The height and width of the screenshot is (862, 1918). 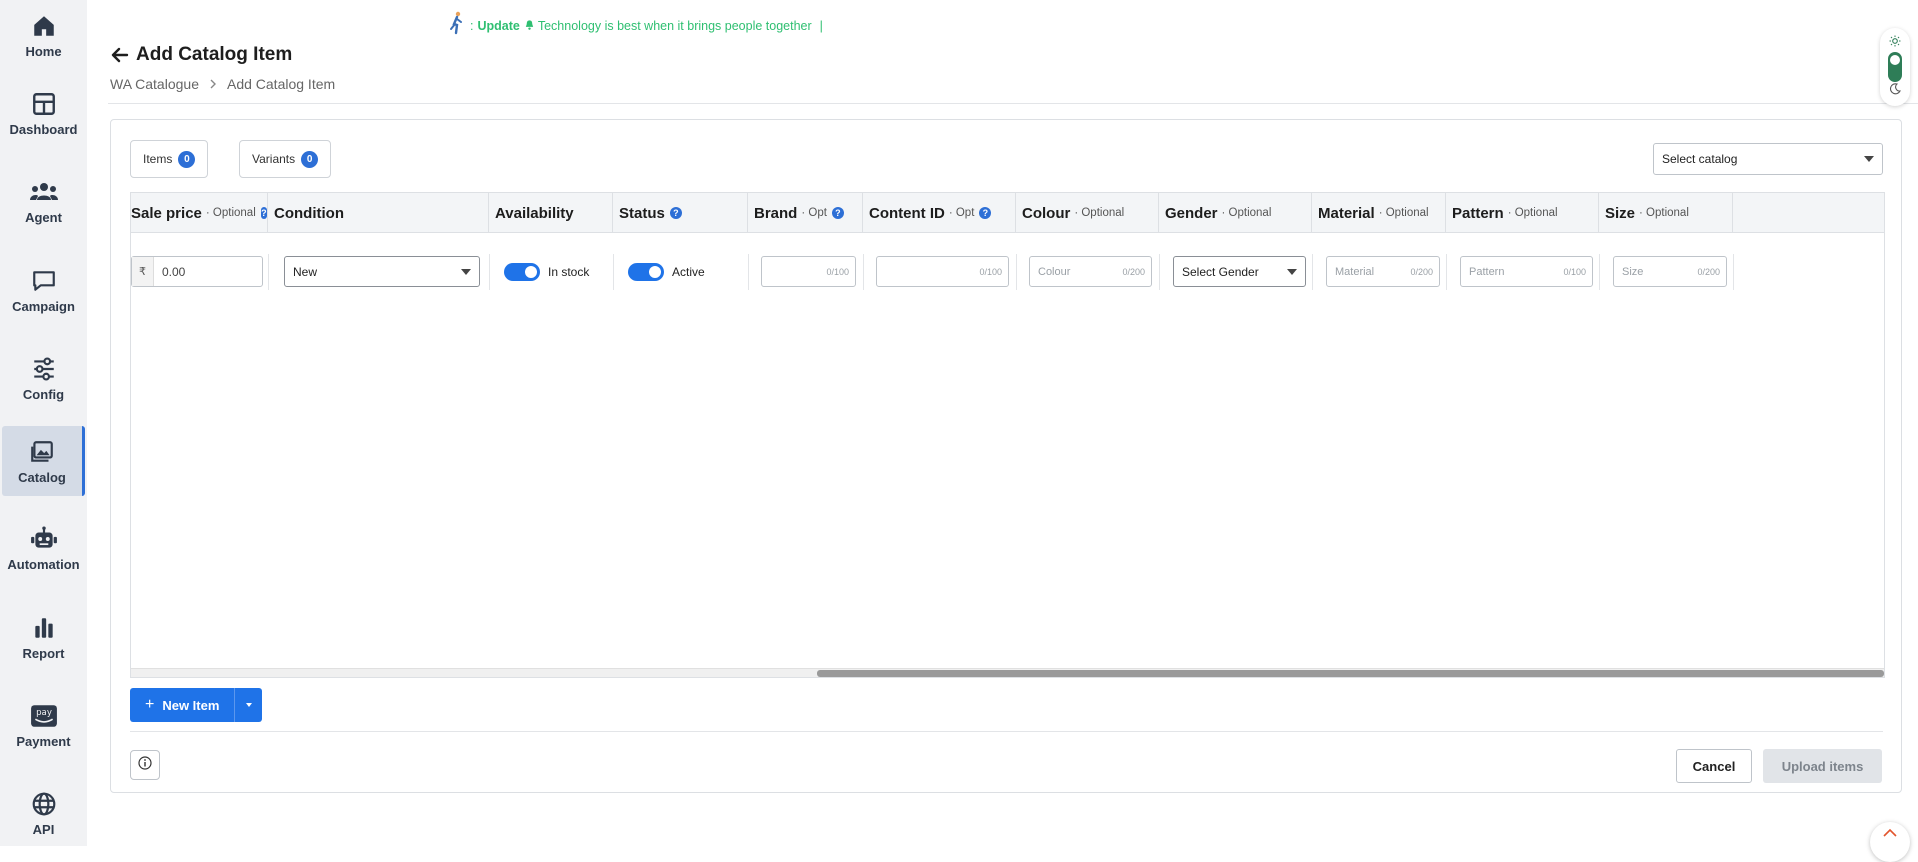 I want to click on column-sale-price: Sale price · Optional ?, so click(x=199, y=213).